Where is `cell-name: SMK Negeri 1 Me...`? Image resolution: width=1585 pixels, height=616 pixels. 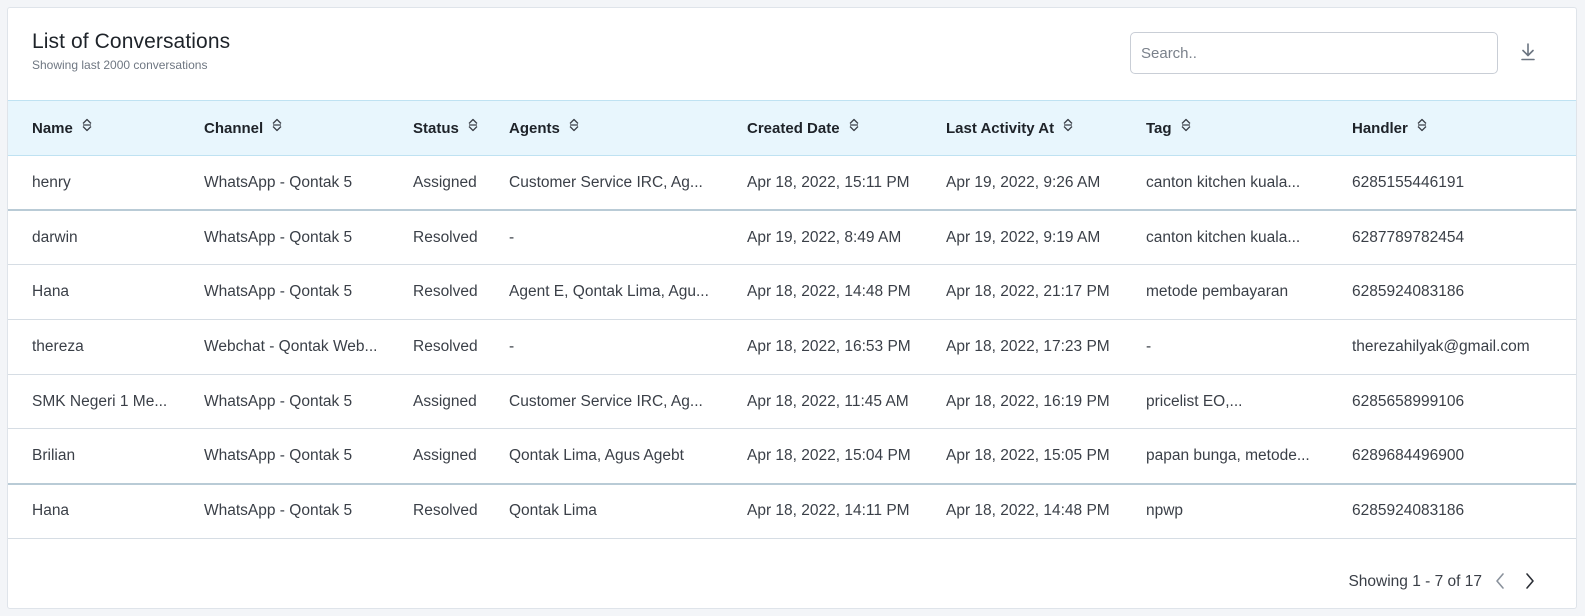
cell-name: SMK Negeri 1 Me... is located at coordinates (94, 402).